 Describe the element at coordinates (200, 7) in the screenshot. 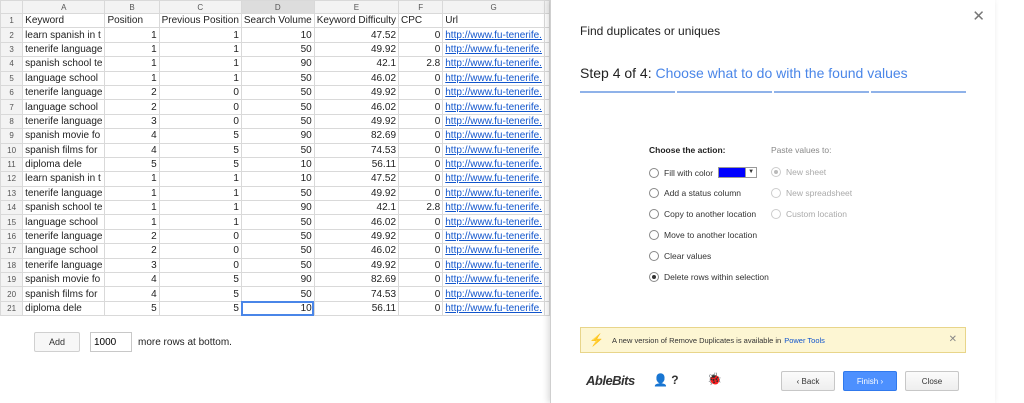

I see `column-letter: C` at that location.